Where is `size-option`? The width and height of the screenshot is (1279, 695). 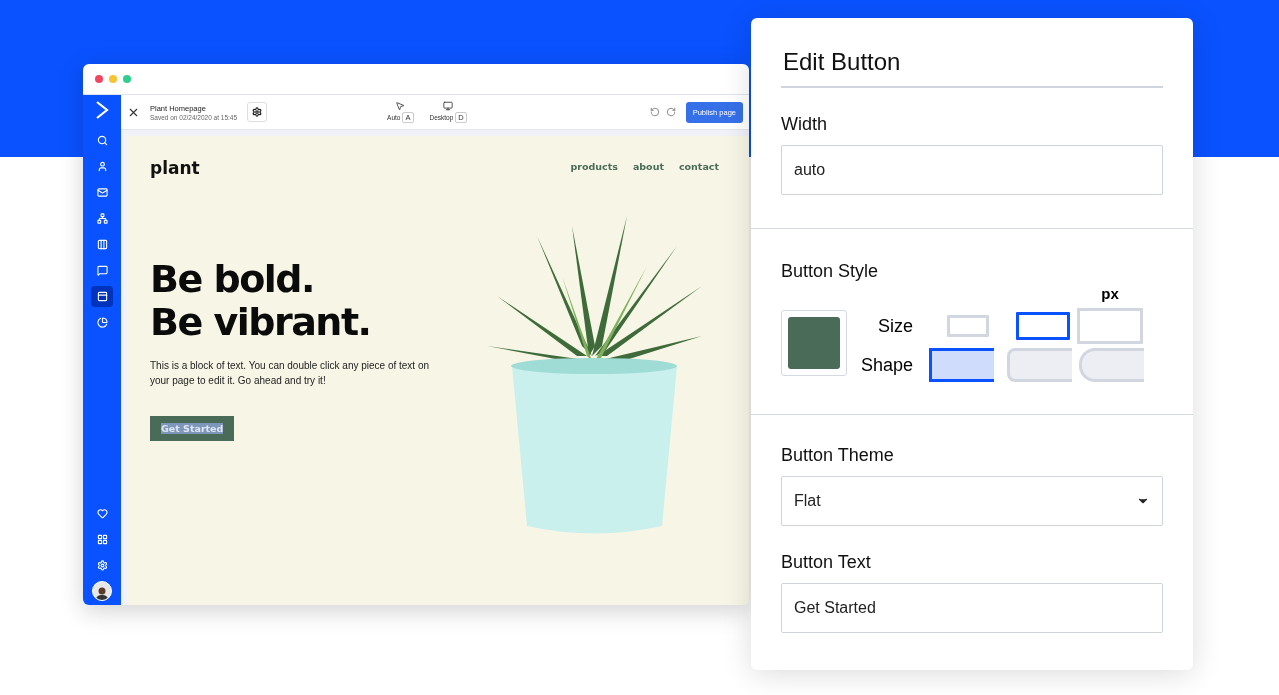 size-option is located at coordinates (1043, 326).